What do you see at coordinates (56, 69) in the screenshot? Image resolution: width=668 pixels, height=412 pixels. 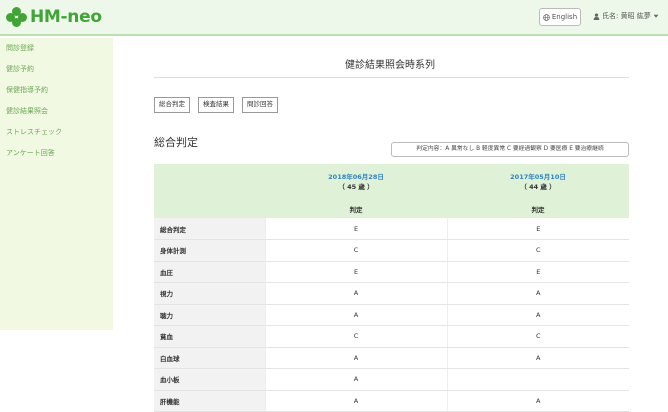 I see `sidebar-item-checkup-reservation: 健診予約` at bounding box center [56, 69].